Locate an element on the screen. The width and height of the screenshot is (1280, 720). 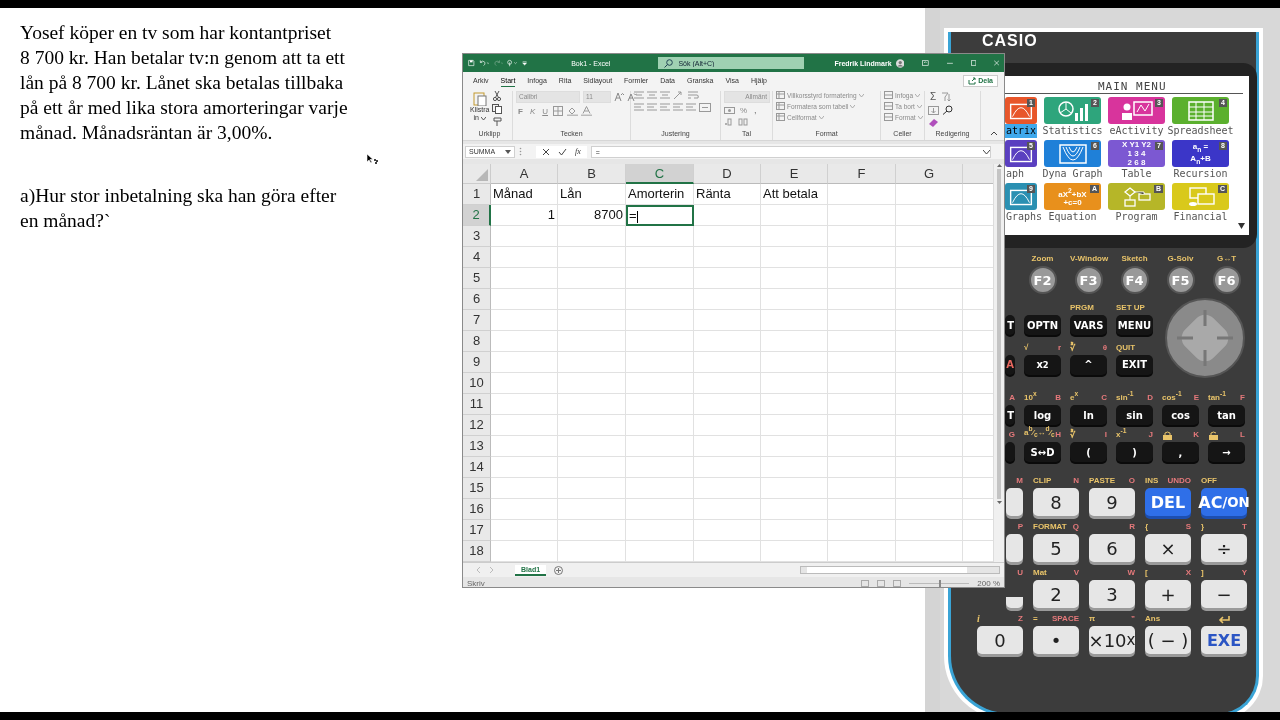
calculator-key: ÷ is located at coordinates (1224, 548).